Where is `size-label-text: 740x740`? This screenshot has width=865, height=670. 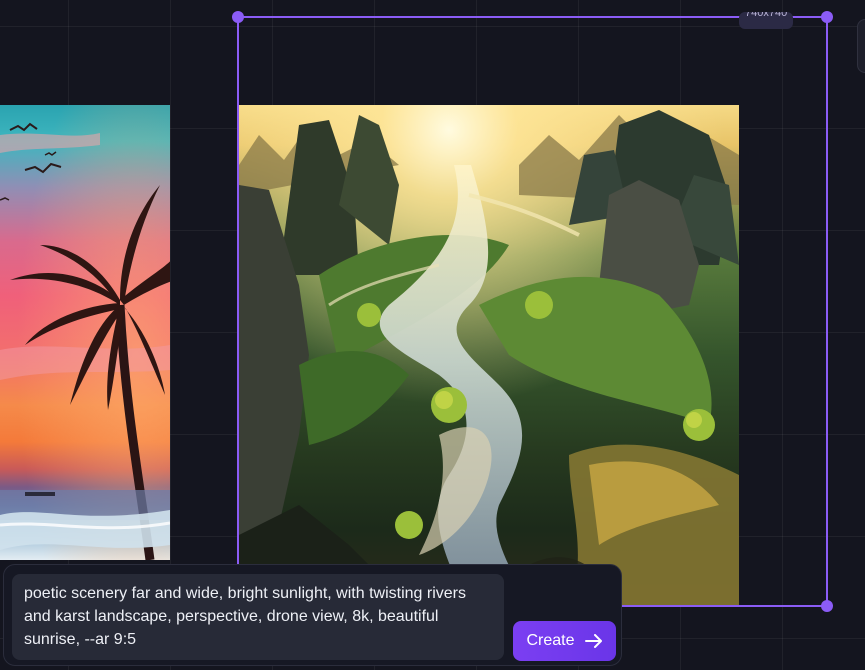
size-label-text: 740x740 is located at coordinates (766, 15).